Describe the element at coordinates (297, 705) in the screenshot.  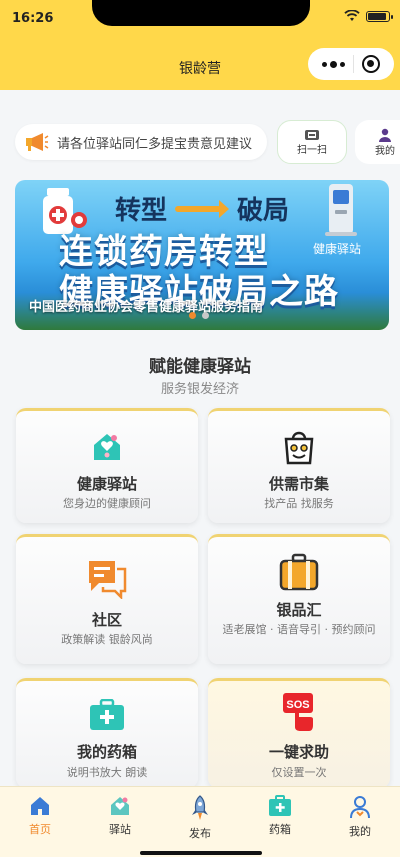
I see `svg-text: SOS` at that location.